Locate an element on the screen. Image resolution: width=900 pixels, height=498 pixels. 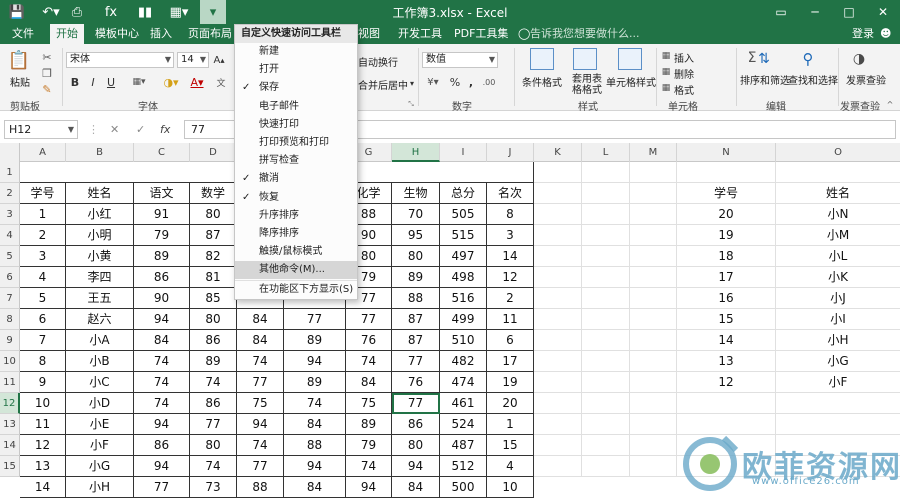
menu-item-10: 降序排序 is located at coordinates (296, 234).